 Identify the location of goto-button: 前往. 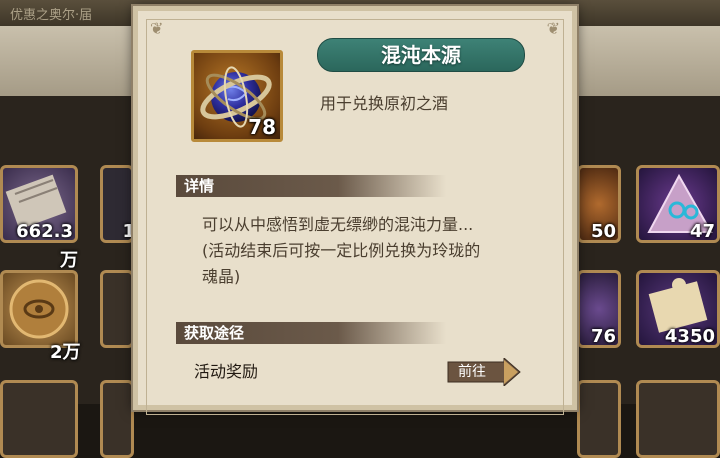
(483, 372).